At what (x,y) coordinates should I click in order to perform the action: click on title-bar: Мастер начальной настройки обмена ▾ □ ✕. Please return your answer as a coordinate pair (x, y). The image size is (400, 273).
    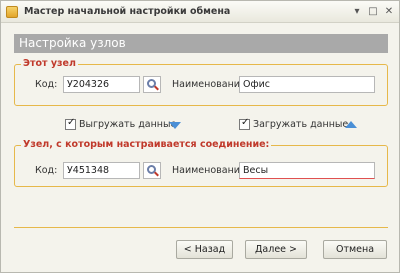
    Looking at the image, I should click on (200, 12).